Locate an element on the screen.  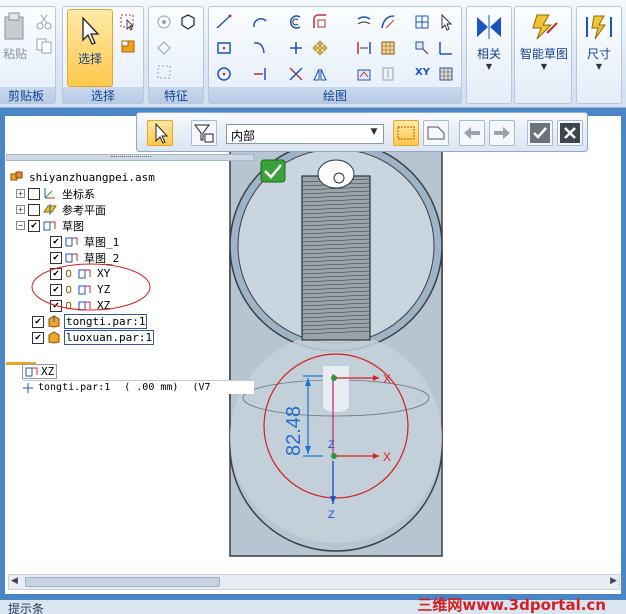
extend-tool-icon is located at coordinates (260, 74).